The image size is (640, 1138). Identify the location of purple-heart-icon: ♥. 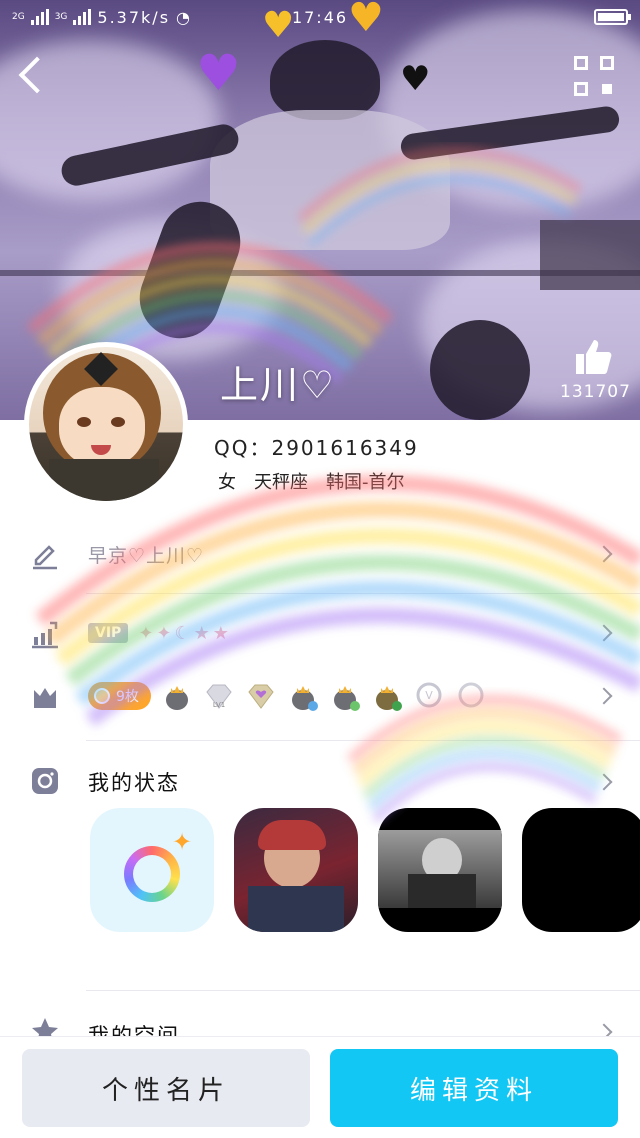
(218, 73).